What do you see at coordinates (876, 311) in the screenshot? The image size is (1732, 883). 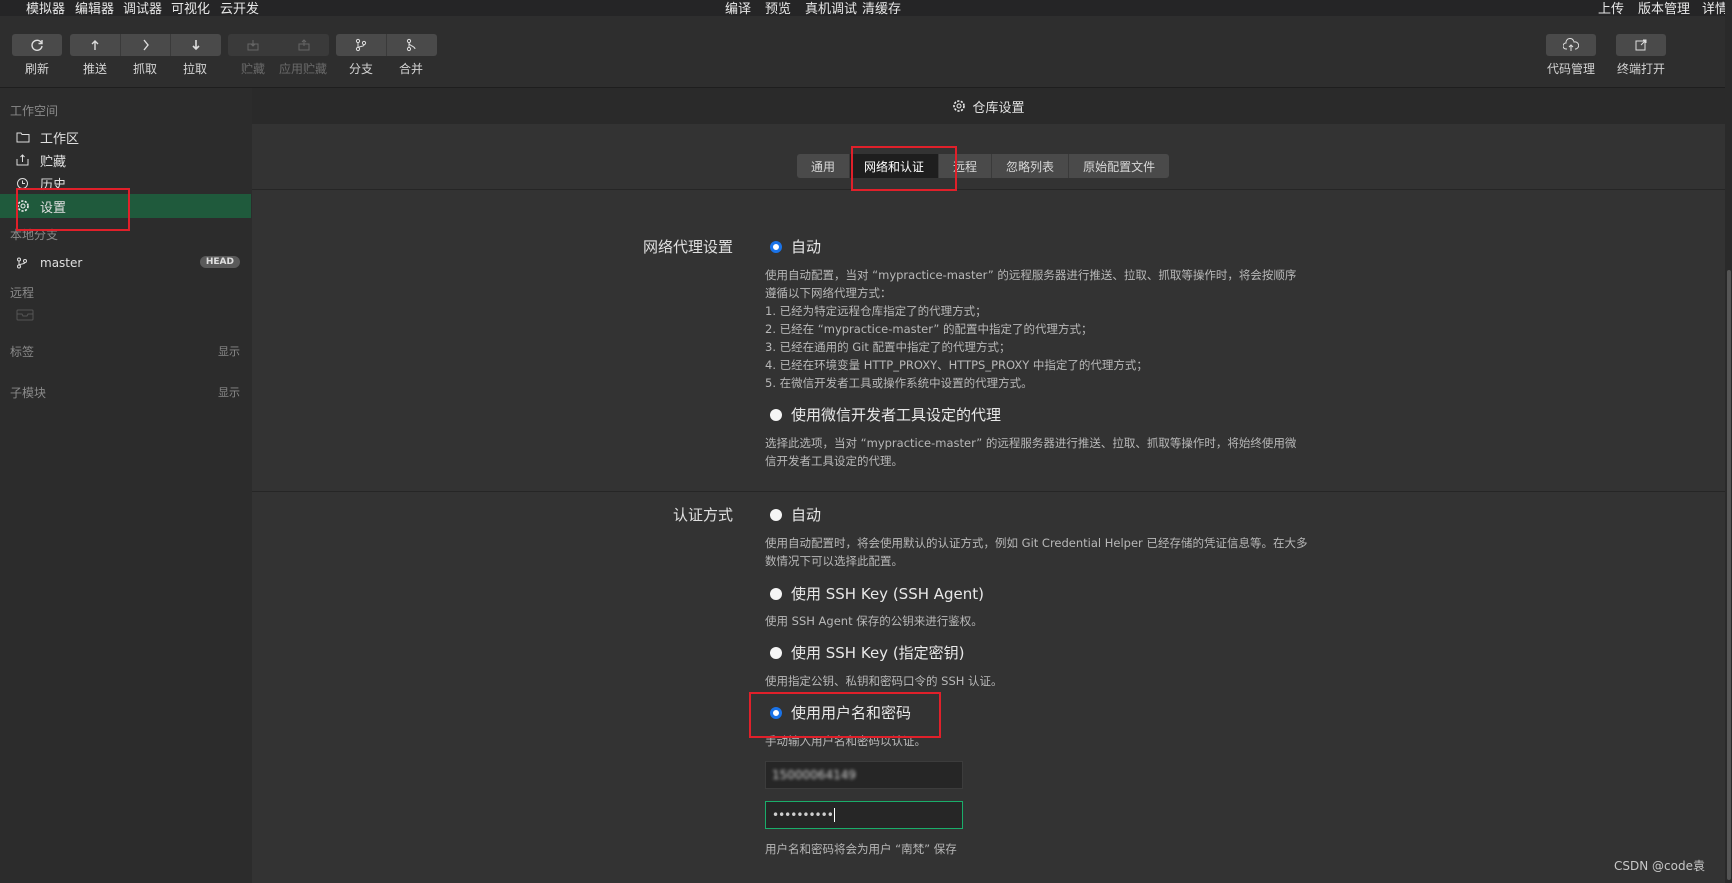 I see `desc-line: 1. 已经为特定远程仓库指定了的代理方式；` at bounding box center [876, 311].